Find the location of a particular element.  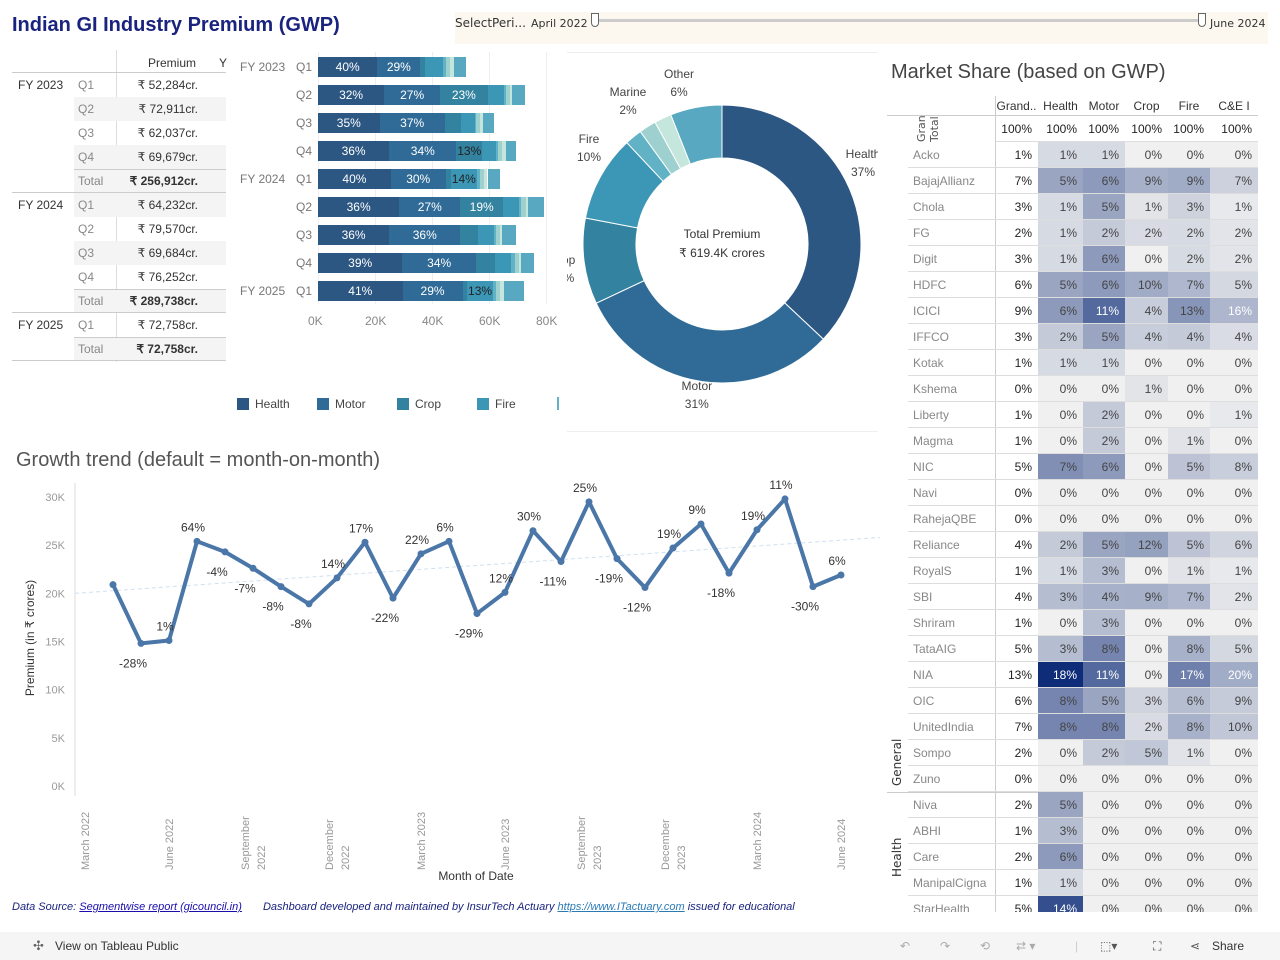

bar-segment: 39% is located at coordinates (360, 263).